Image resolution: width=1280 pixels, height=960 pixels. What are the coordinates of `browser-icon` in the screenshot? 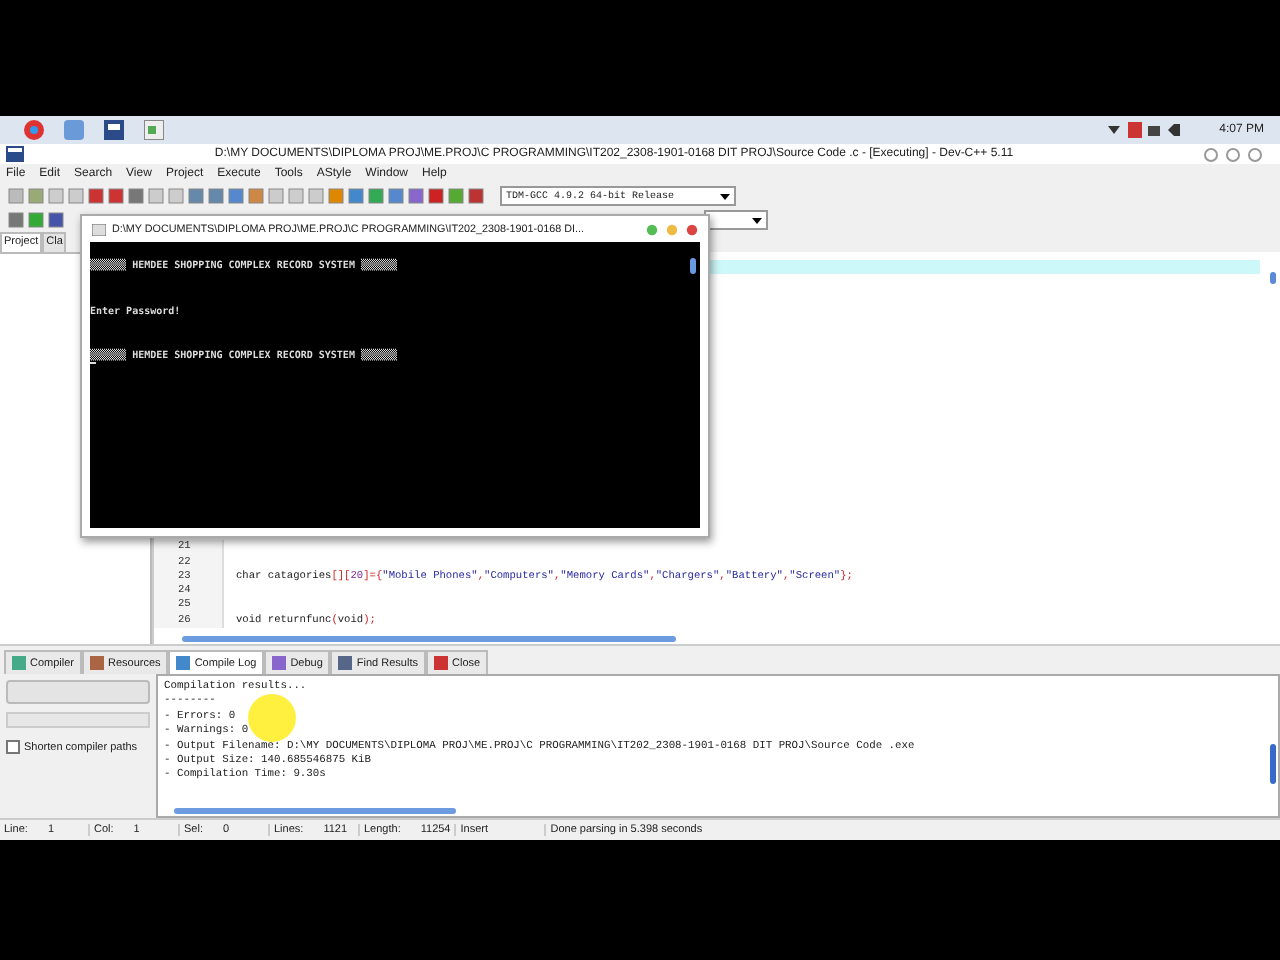 It's located at (34, 130).